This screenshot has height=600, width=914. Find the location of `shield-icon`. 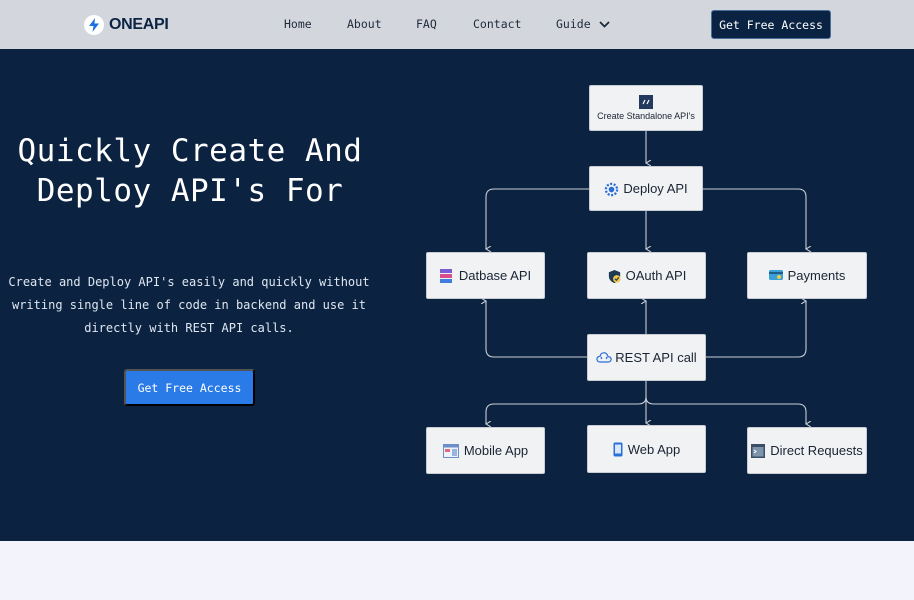

shield-icon is located at coordinates (614, 276).